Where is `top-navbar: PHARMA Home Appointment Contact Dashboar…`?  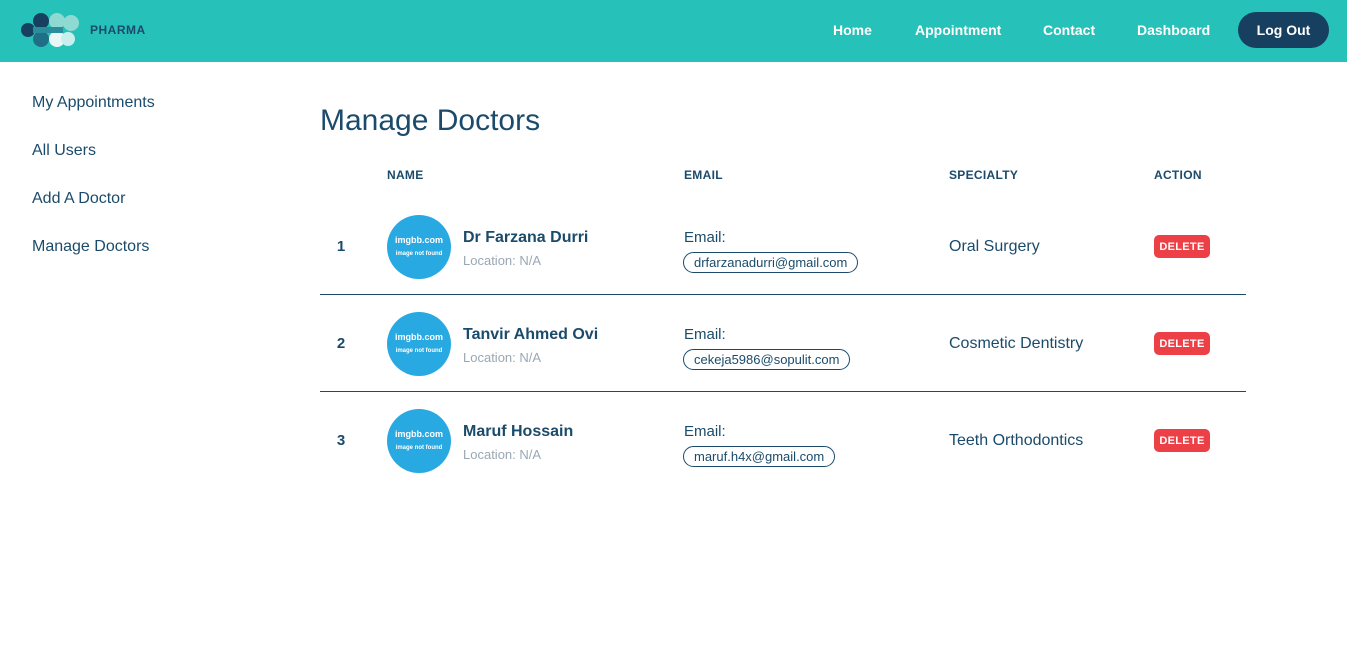
top-navbar: PHARMA Home Appointment Contact Dashboar… is located at coordinates (673, 31).